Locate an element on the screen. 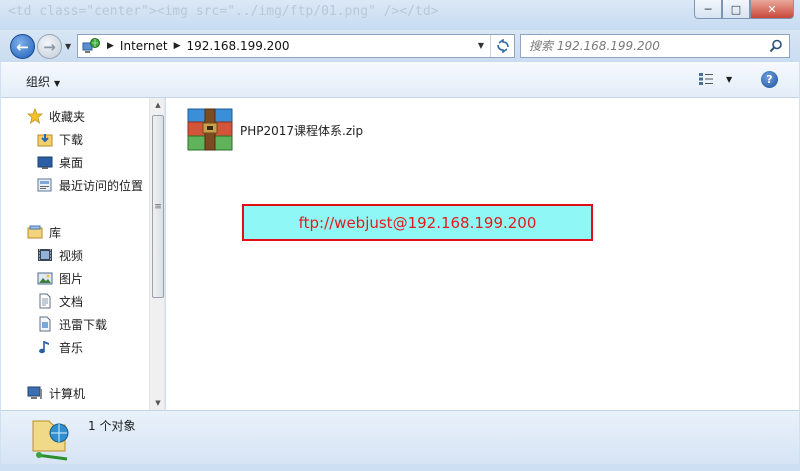  command-toolbar: 组织 ▼ ▼ ? is located at coordinates (400, 80).